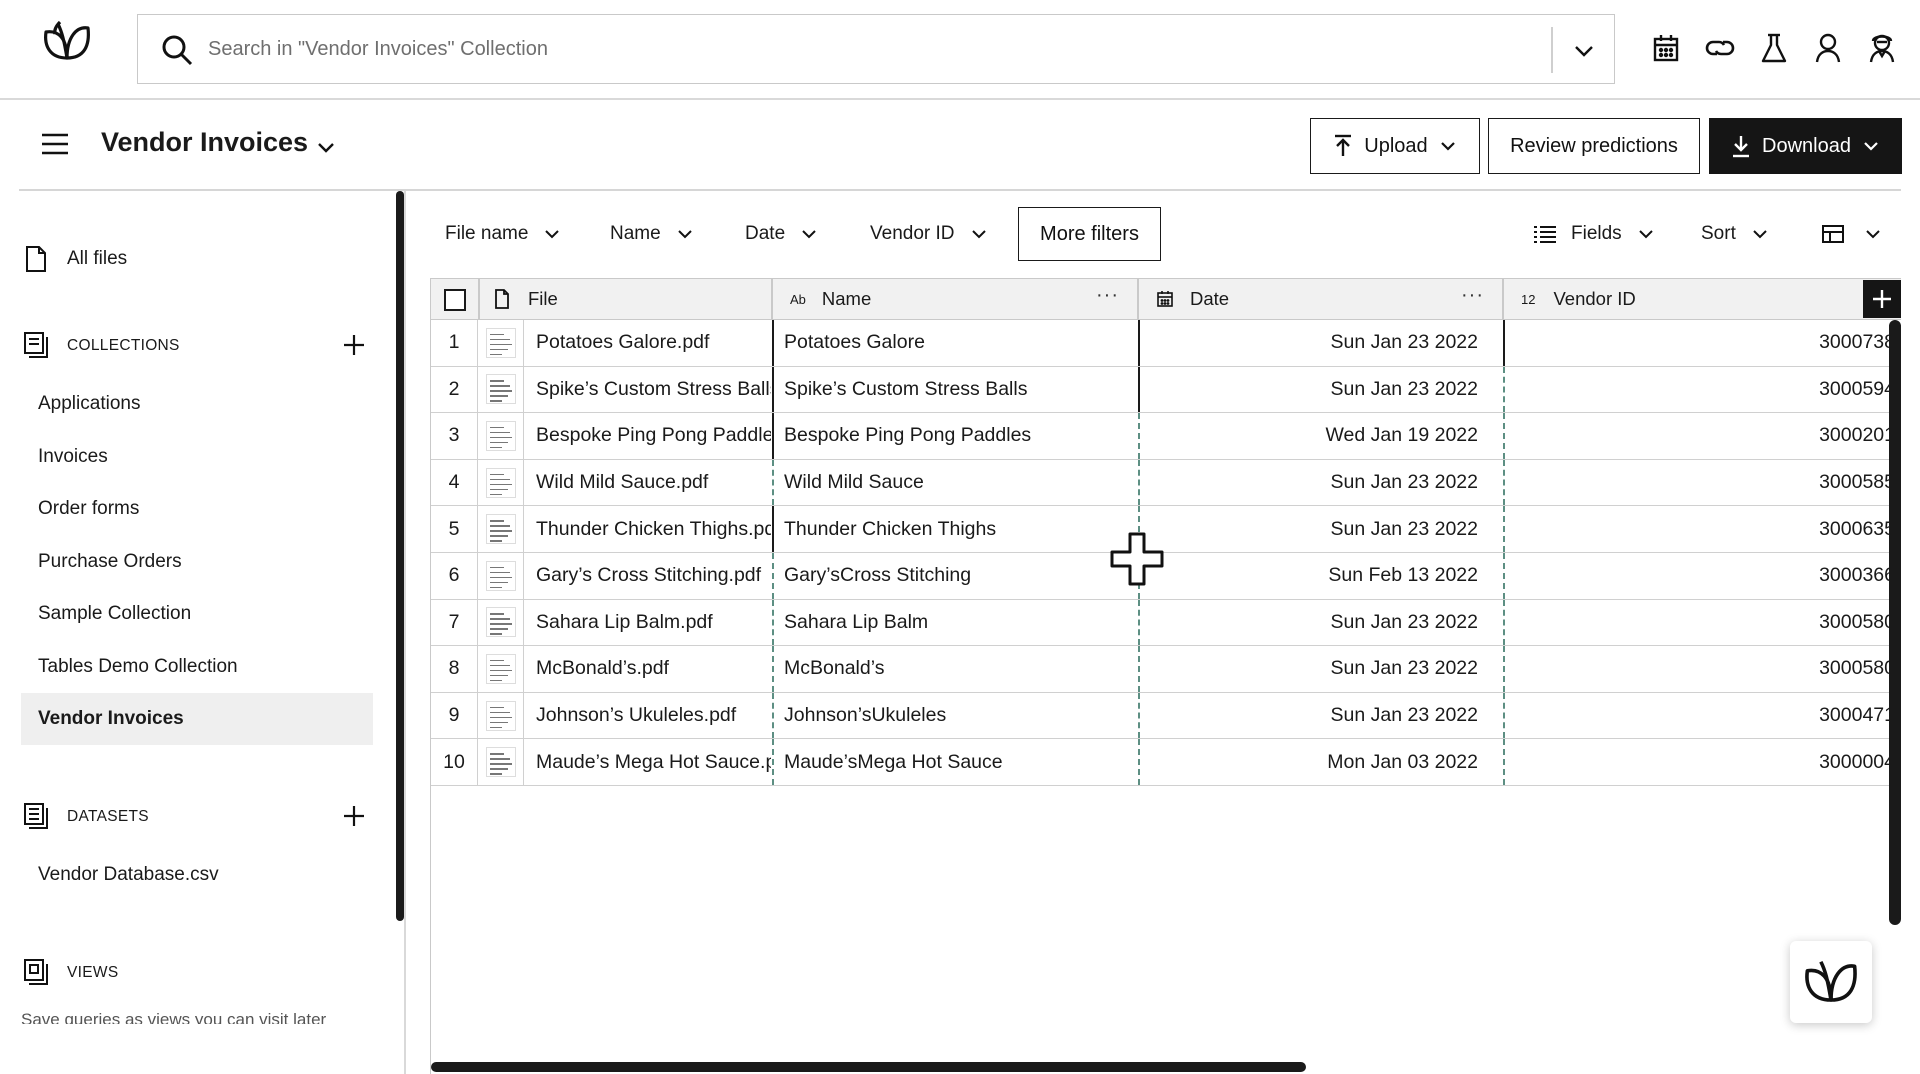 The image size is (1920, 1074). Describe the element at coordinates (326, 147) in the screenshot. I see `title-chevron-down-icon` at that location.